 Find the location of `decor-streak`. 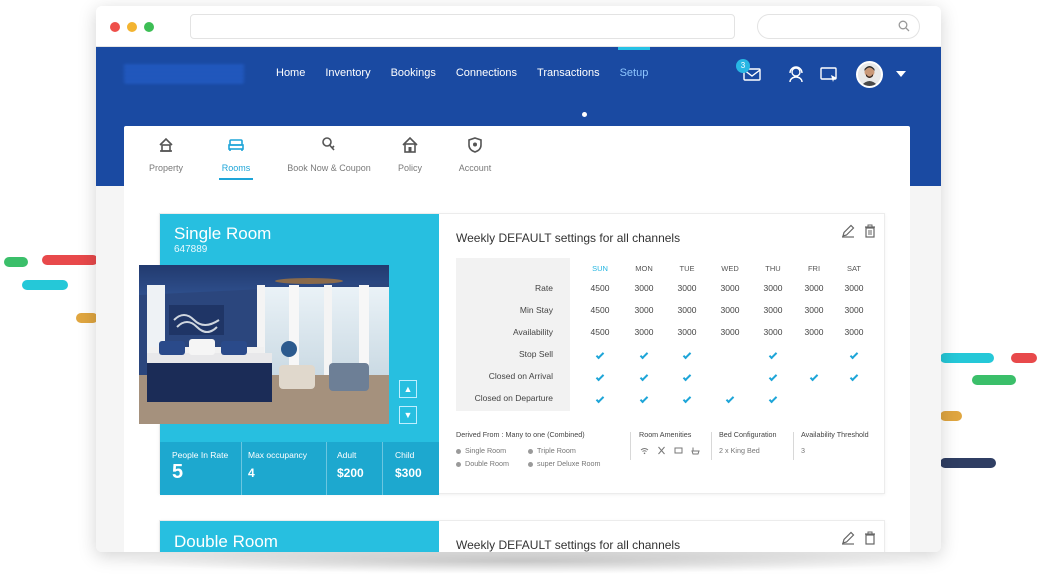

decor-streak is located at coordinates (70, 260).